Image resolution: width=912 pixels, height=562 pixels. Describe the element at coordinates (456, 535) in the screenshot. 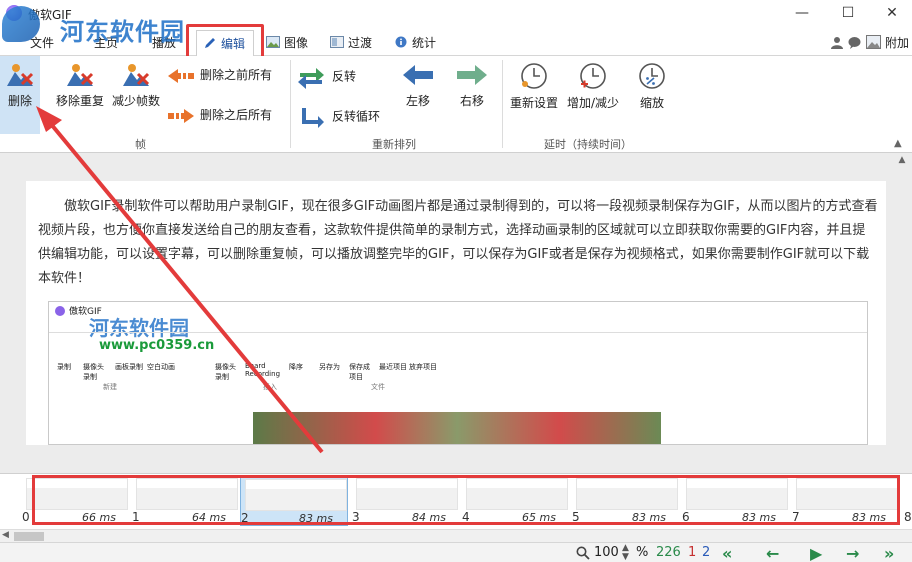

I see `horizontal-scrollbar: ◀` at that location.